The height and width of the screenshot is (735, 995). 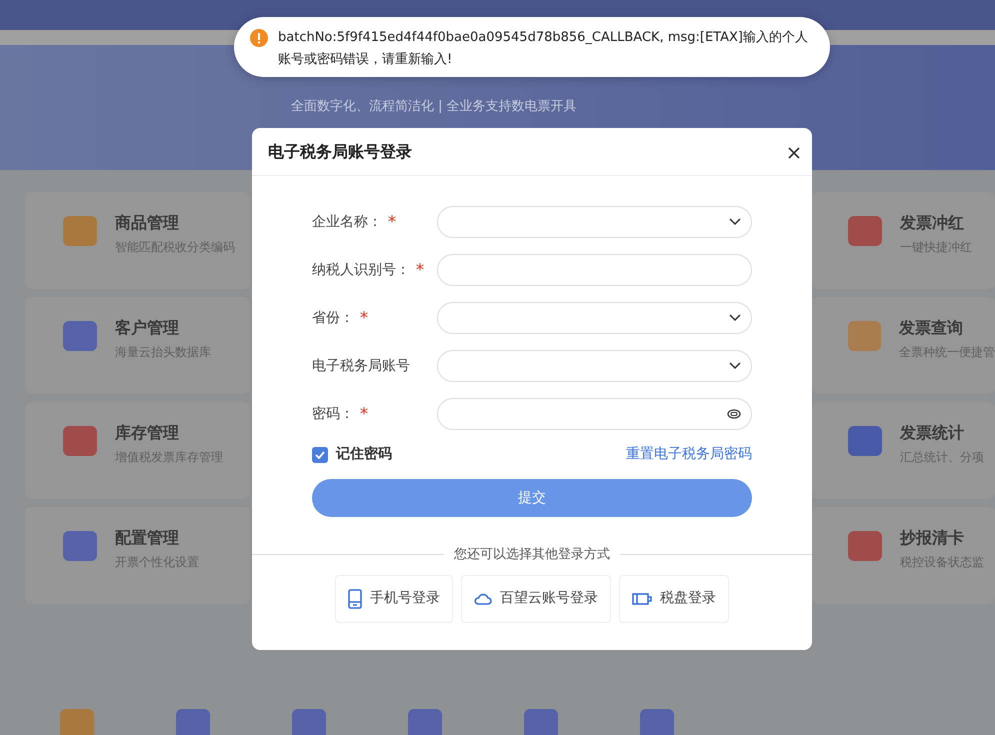 I want to click on field-label: 纳税人识别号：, so click(x=361, y=270).